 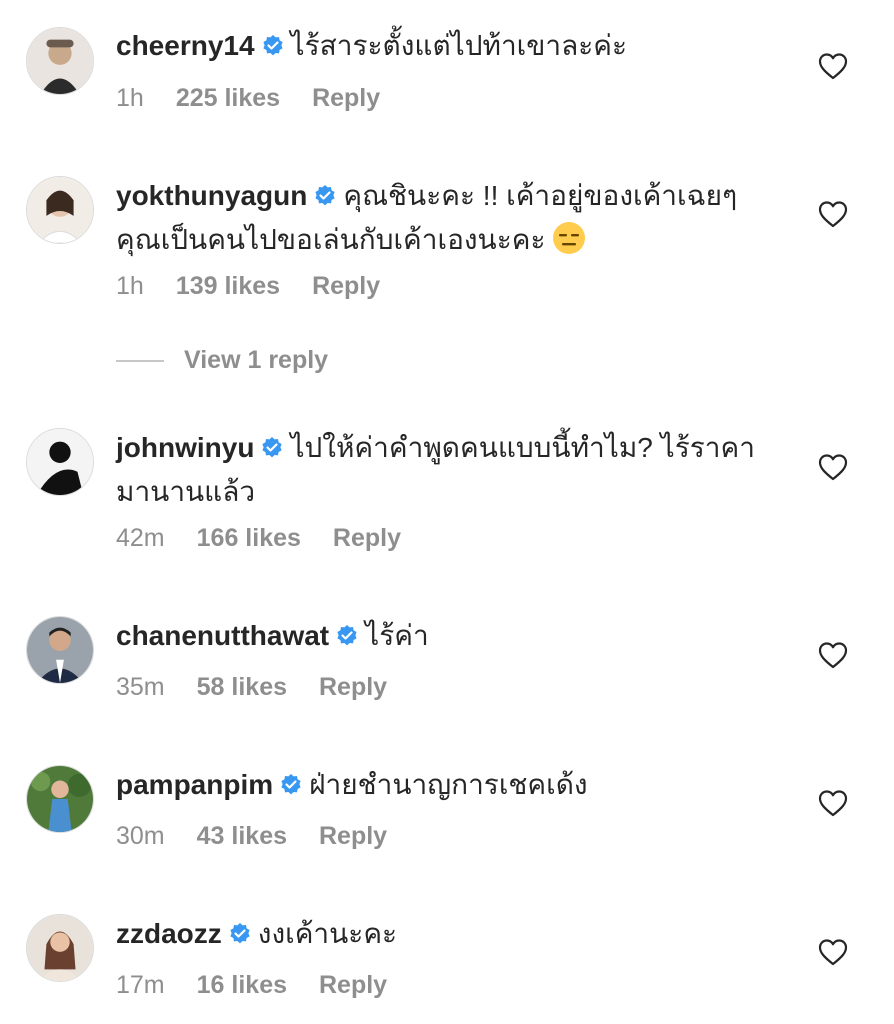 I want to click on comment-body: ไร้ค่า, so click(x=397, y=635).